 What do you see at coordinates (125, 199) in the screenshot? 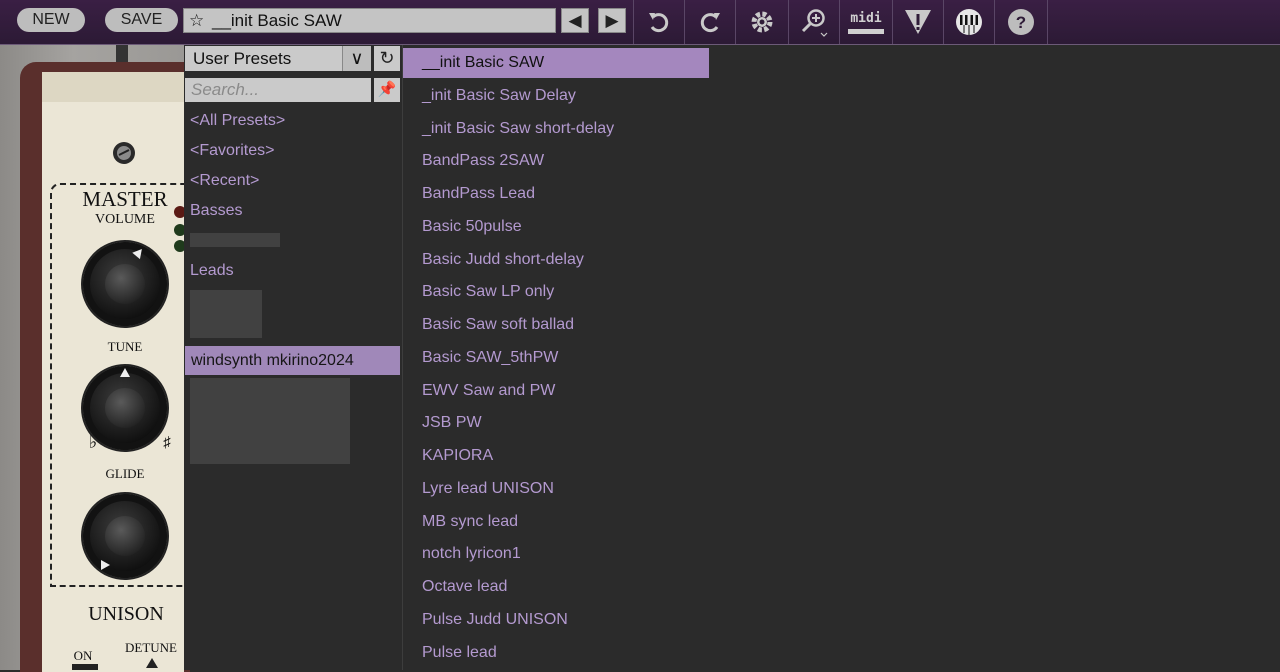
I see `master-label: MASTER` at bounding box center [125, 199].